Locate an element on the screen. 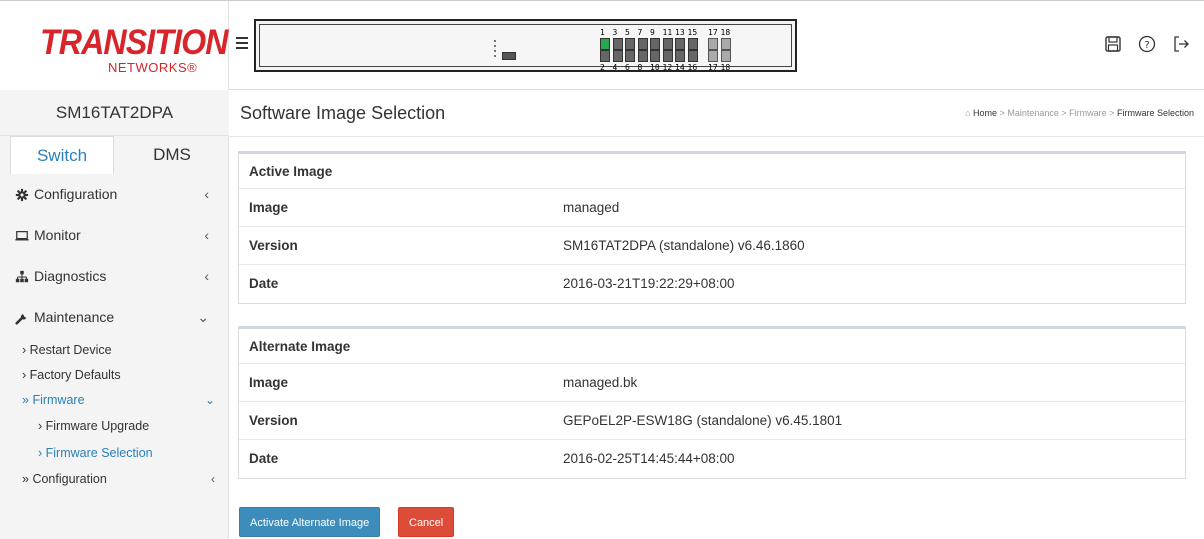 This screenshot has width=1204, height=539. active-image-header: Active Image is located at coordinates (712, 171).